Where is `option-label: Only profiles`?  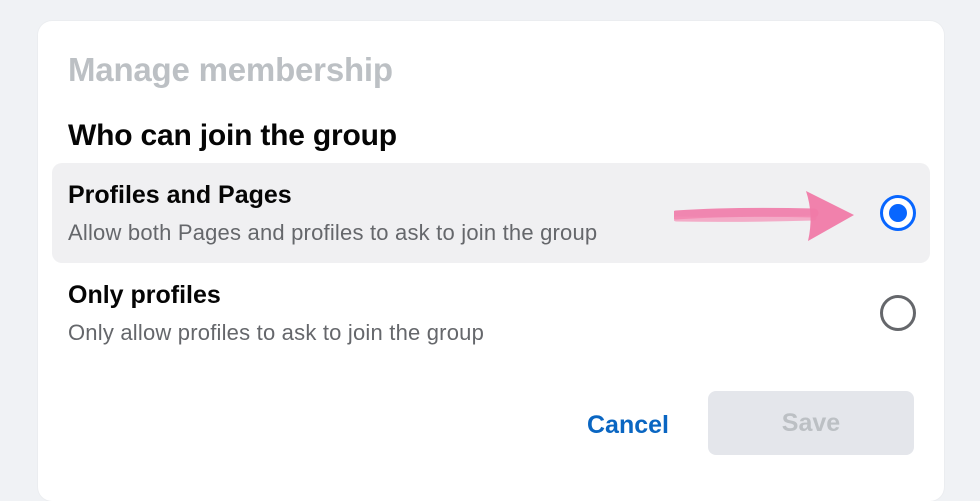
option-label: Only profiles is located at coordinates (144, 295).